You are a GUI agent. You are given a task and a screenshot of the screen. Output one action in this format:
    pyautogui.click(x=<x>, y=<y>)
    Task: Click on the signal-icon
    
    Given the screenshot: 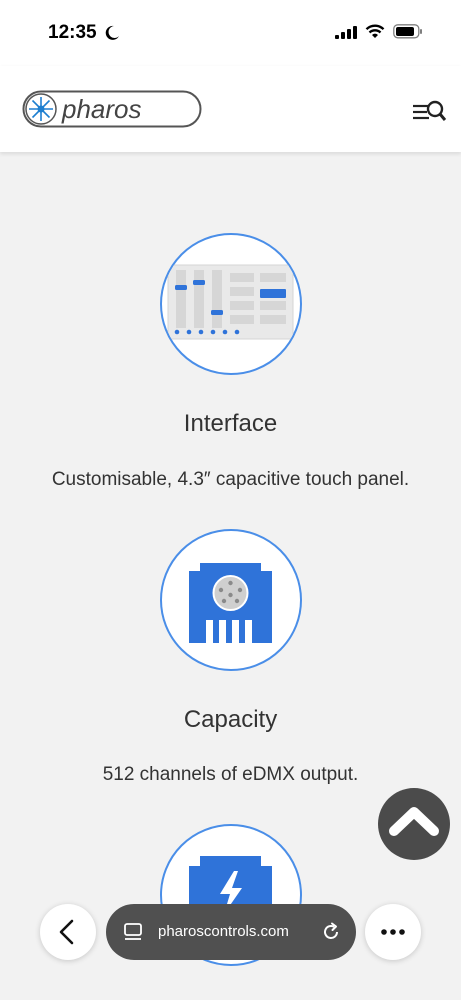 What is the action you would take?
    pyautogui.click(x=346, y=32)
    